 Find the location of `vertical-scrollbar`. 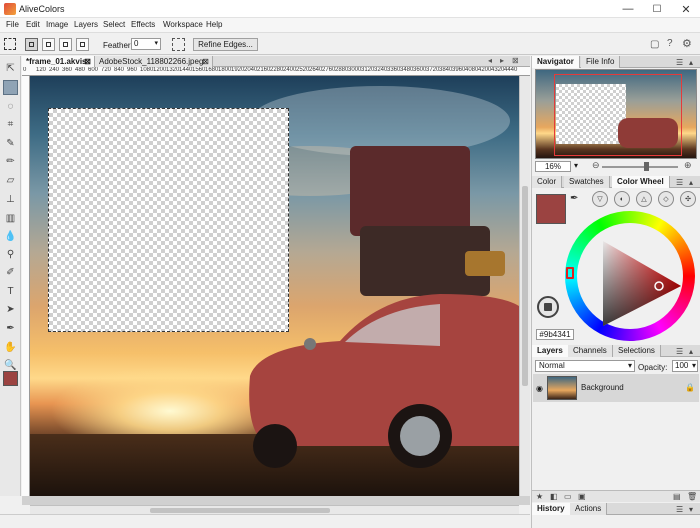

vertical-scrollbar is located at coordinates (524, 286).